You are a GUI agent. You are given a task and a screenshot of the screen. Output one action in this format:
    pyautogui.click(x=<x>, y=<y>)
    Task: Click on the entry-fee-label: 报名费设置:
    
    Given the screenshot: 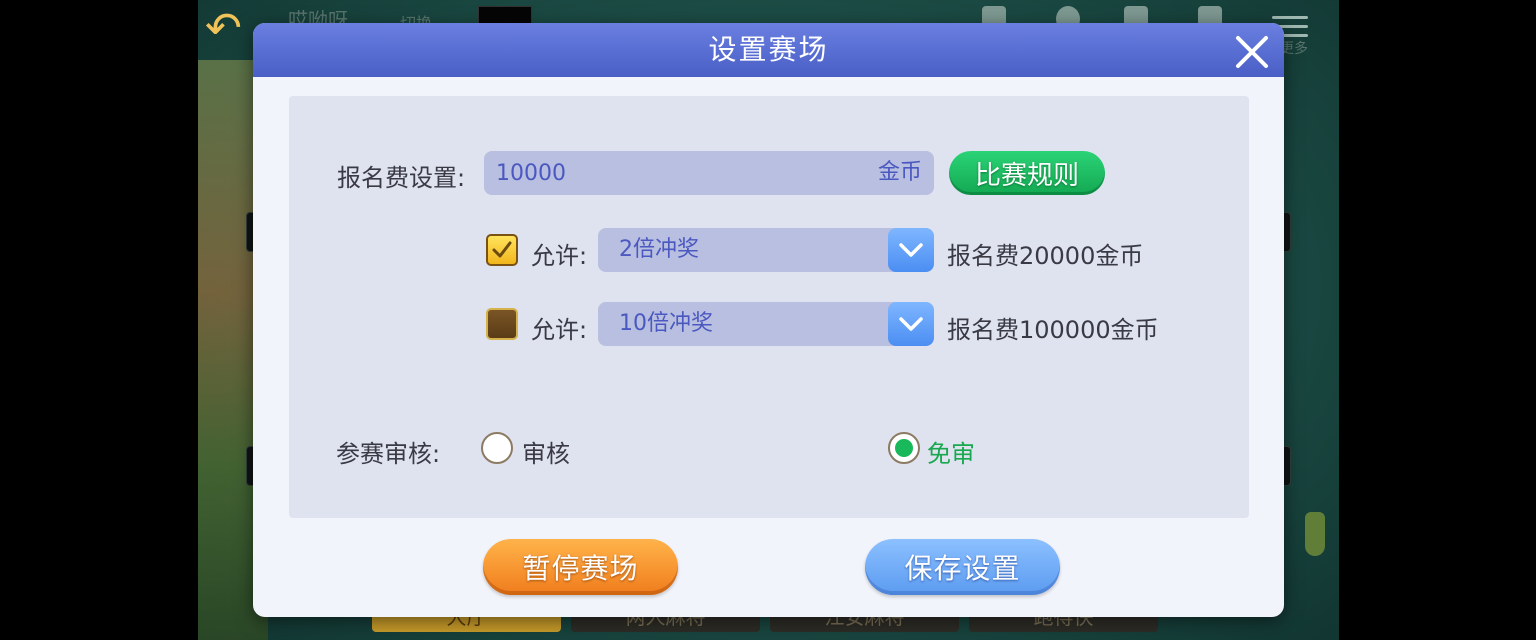 What is the action you would take?
    pyautogui.click(x=401, y=178)
    